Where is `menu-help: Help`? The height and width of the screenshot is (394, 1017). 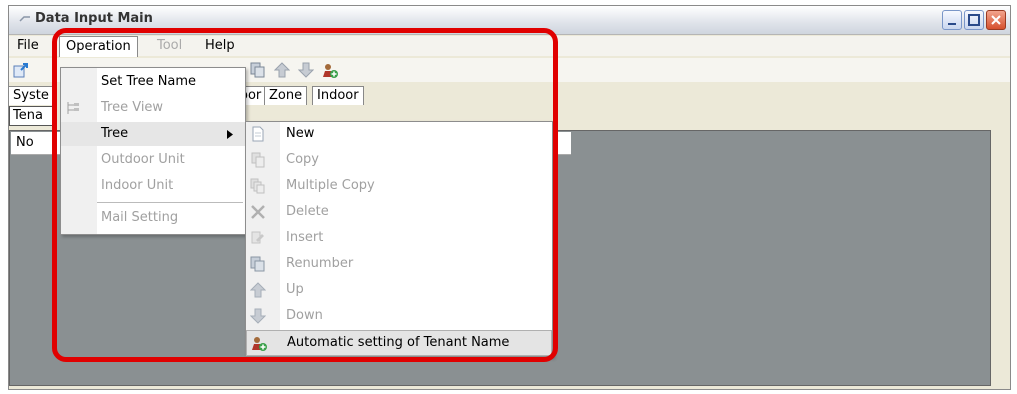
menu-help: Help is located at coordinates (220, 45).